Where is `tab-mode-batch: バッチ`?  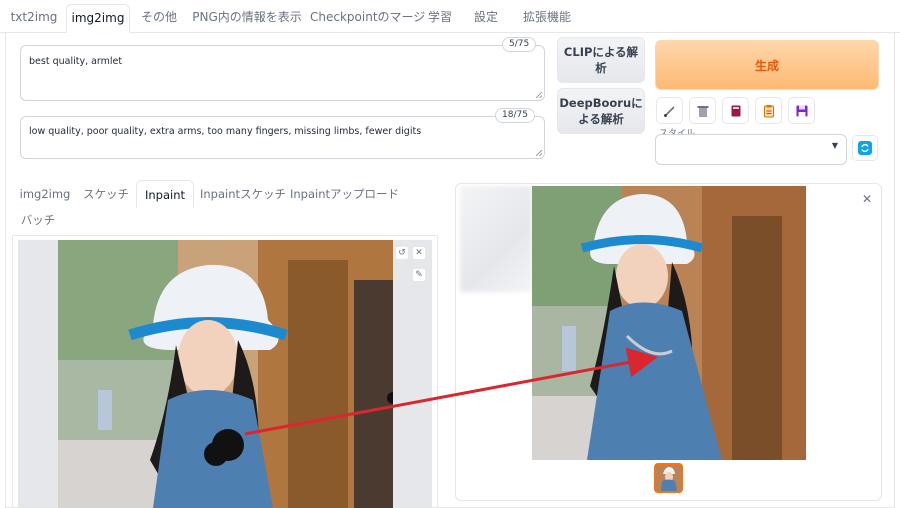 tab-mode-batch: バッチ is located at coordinates (38, 220).